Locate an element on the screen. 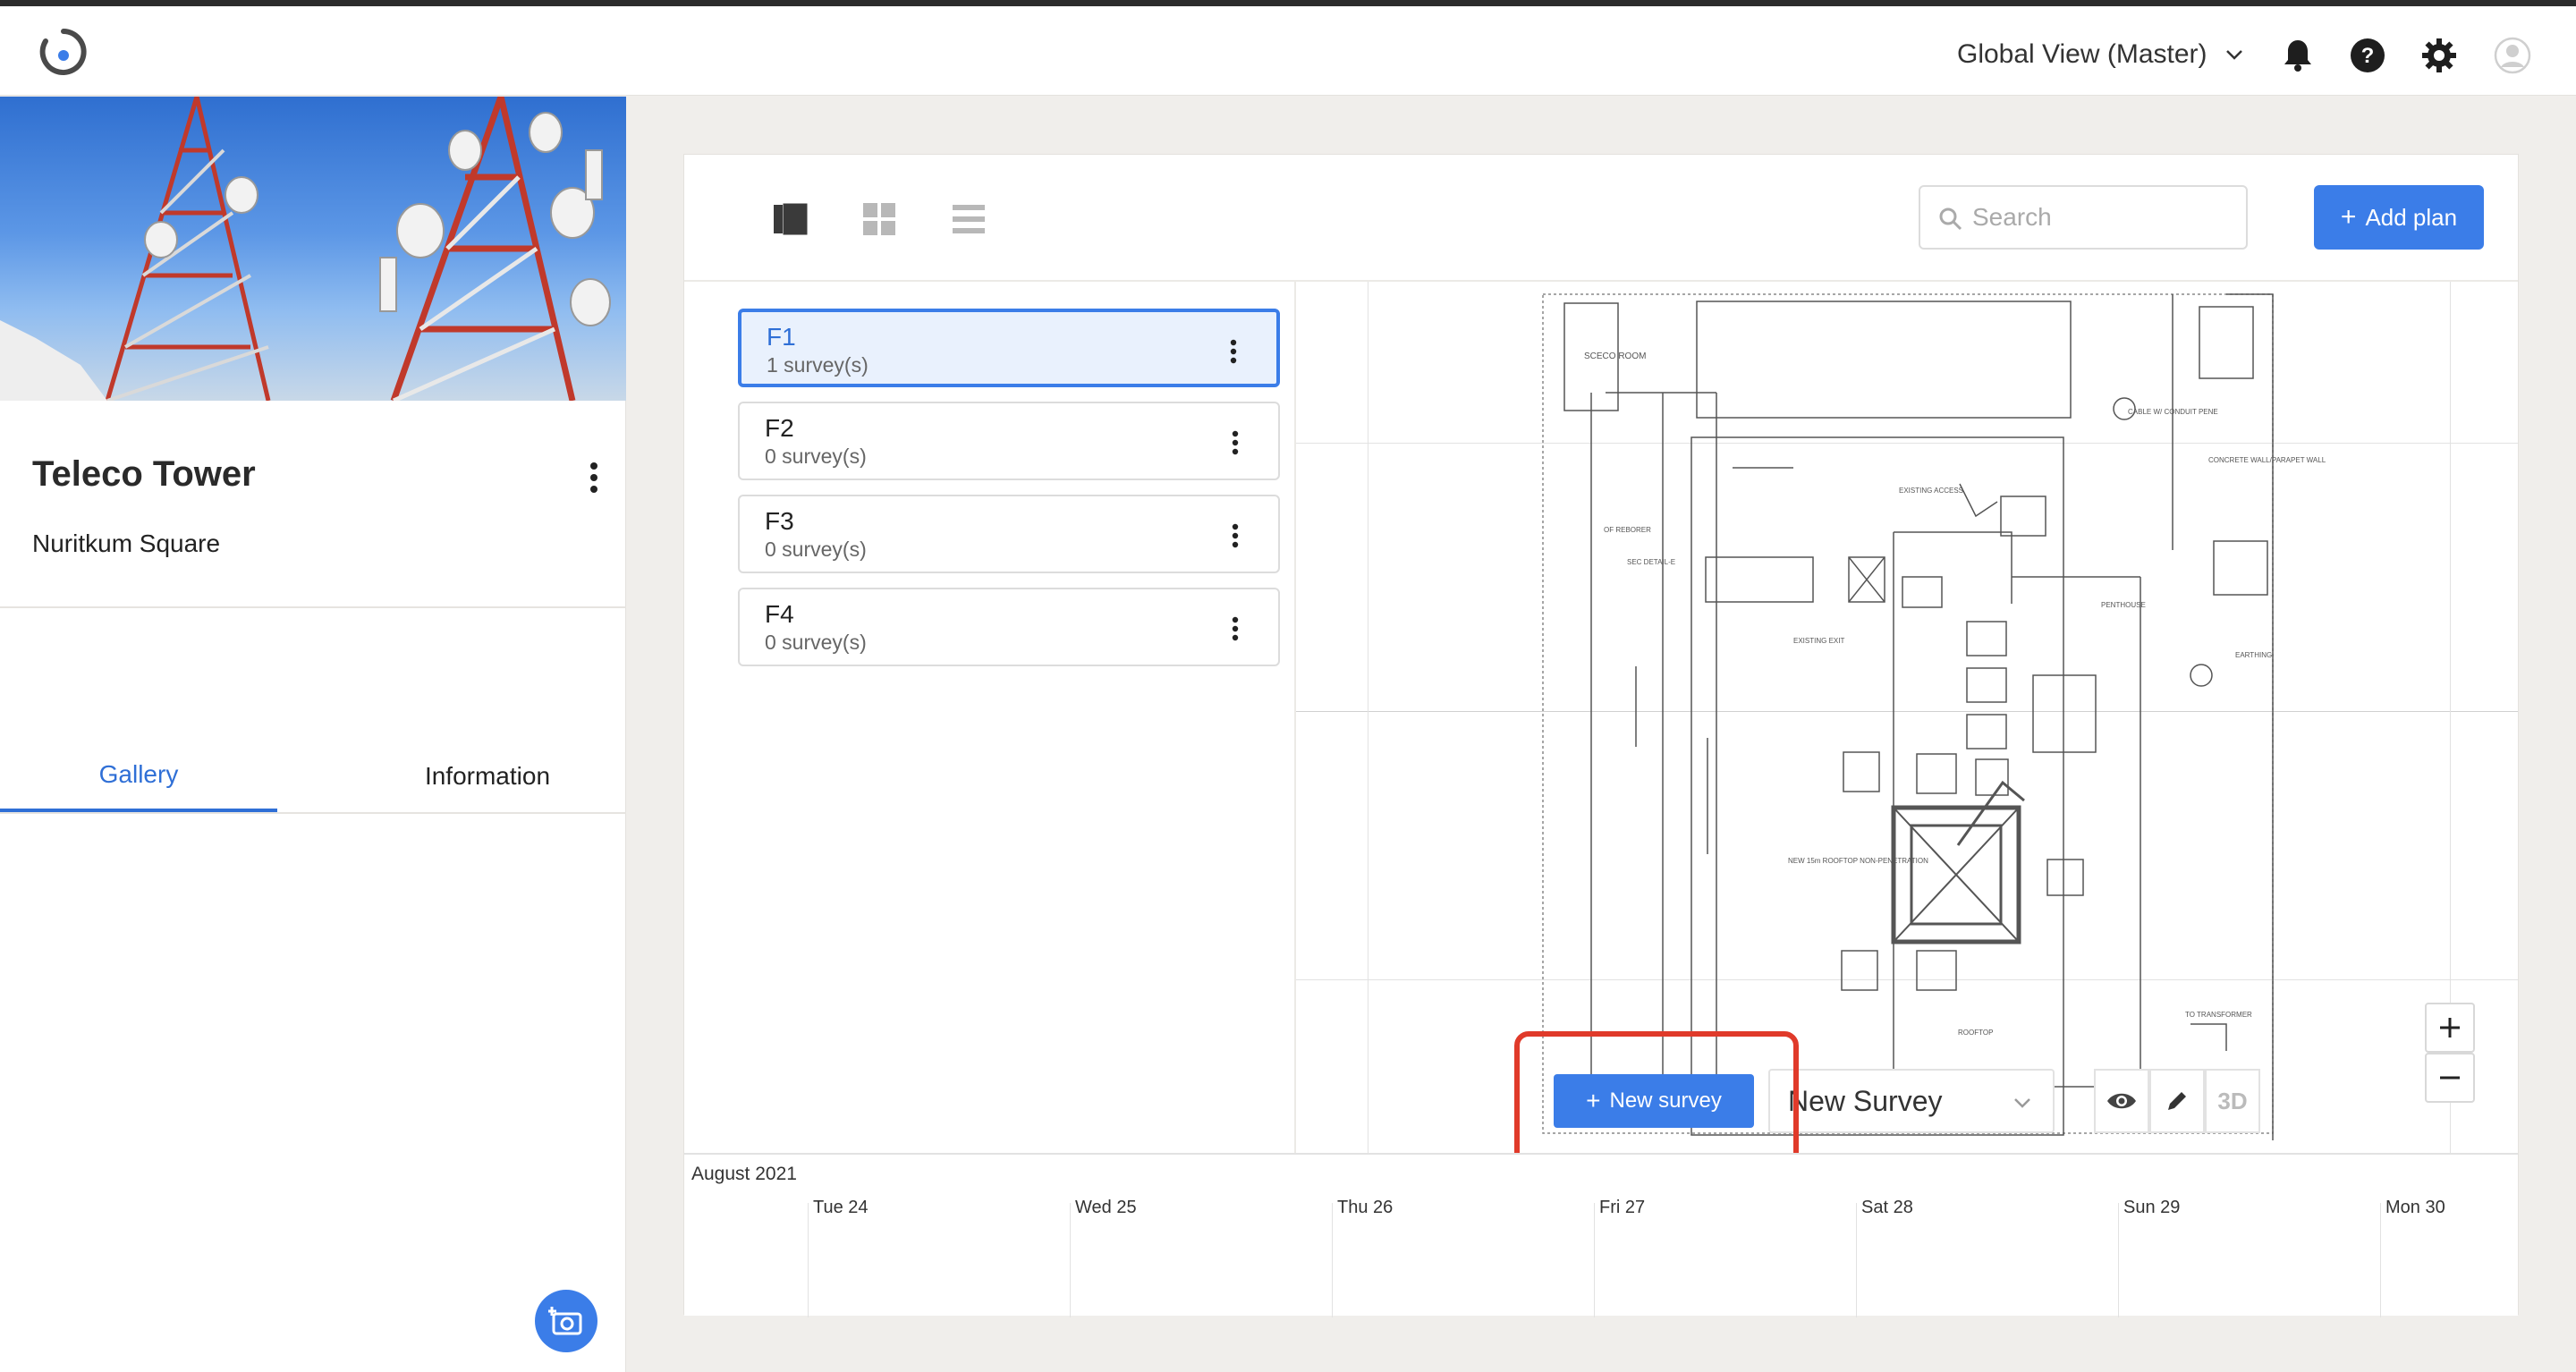 The height and width of the screenshot is (1372, 2576). plan-item-f1: F1 1 survey(s) is located at coordinates (1009, 348).